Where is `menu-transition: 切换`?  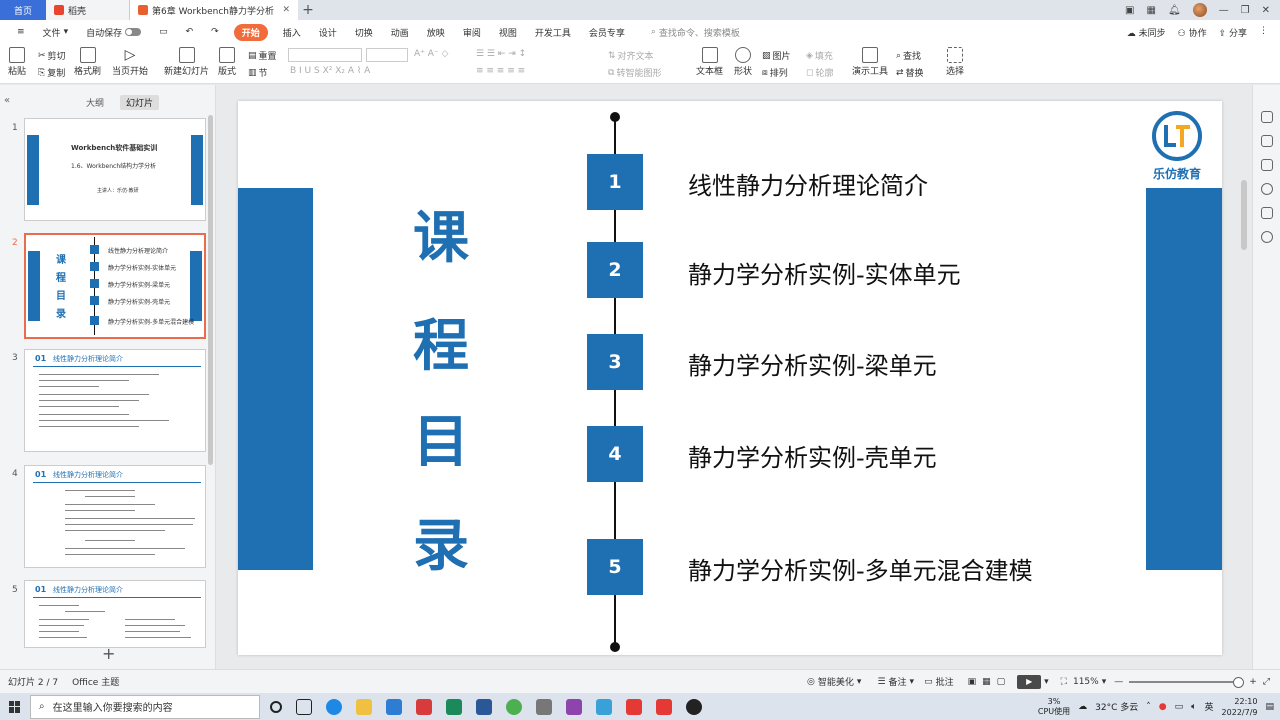
menu-transition: 切换 is located at coordinates (364, 32).